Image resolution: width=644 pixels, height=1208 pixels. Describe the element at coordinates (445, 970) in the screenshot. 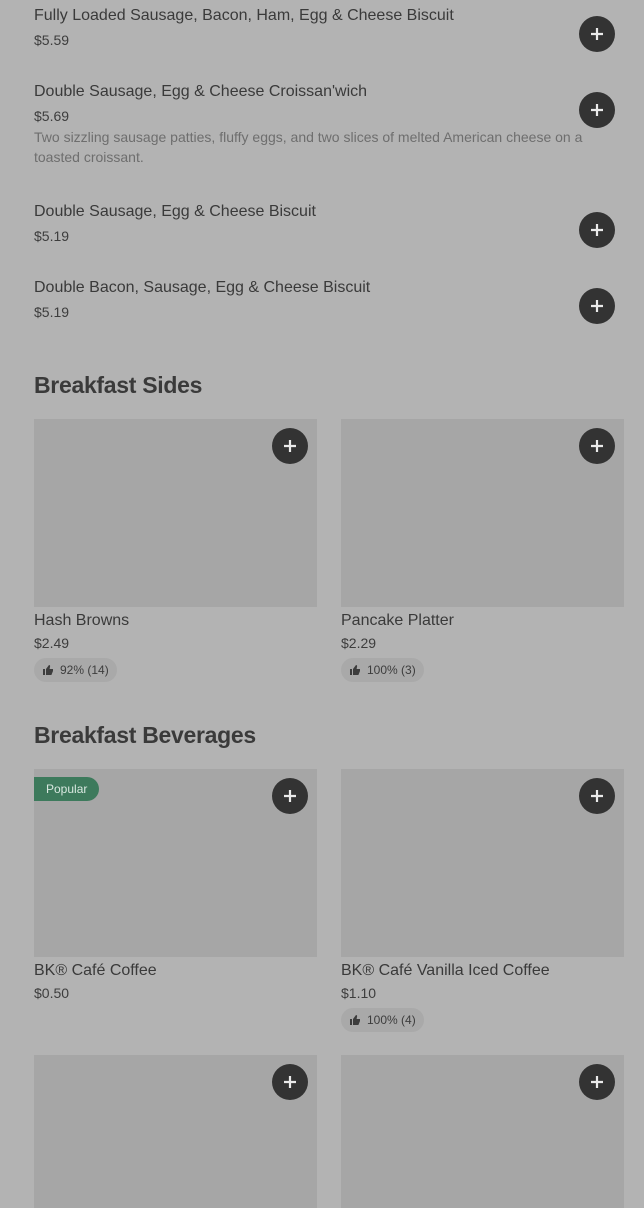

I see `product-name: BK® Café Vanilla Iced Coffee` at that location.